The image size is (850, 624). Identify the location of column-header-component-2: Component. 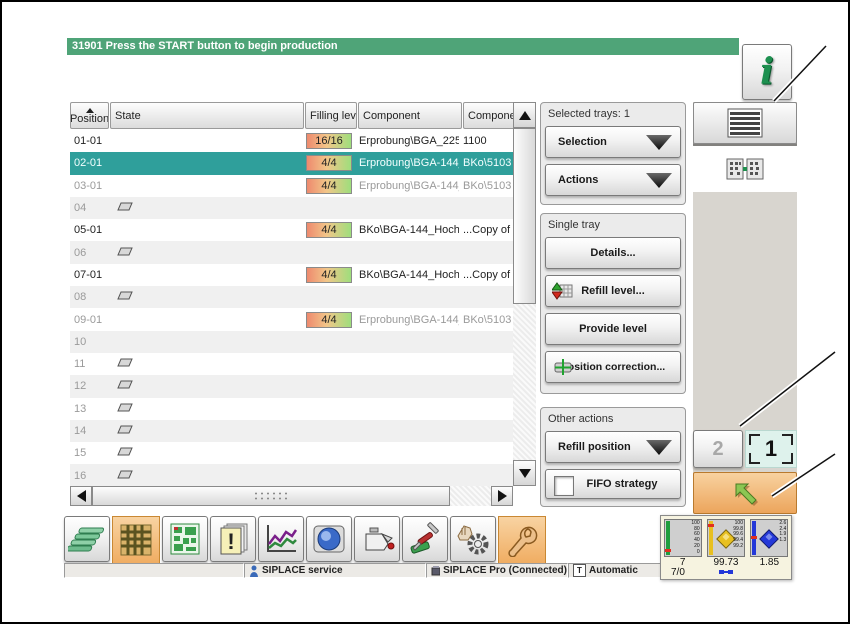
(489, 115).